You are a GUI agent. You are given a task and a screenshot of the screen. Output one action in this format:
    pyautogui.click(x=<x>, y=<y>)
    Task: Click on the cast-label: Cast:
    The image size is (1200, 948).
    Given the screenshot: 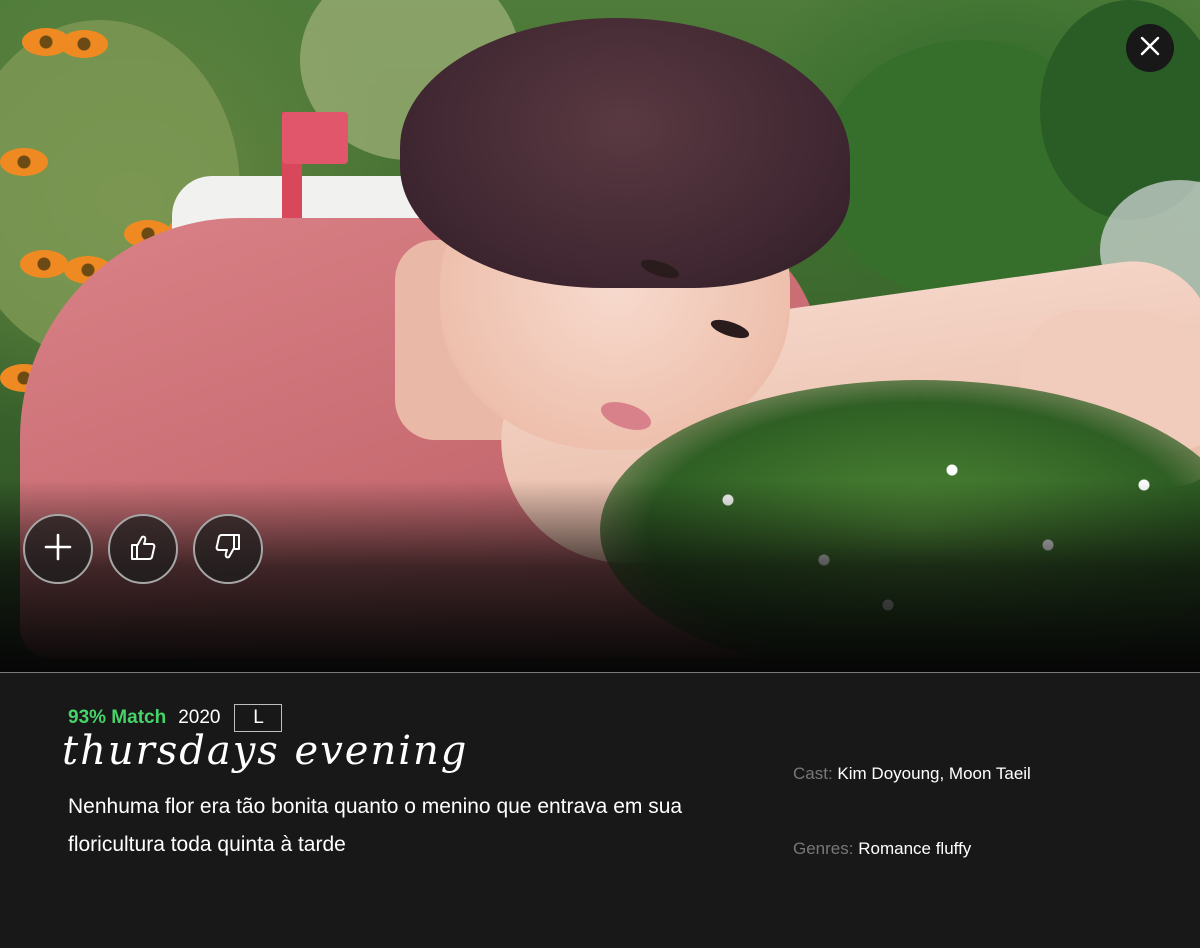 What is the action you would take?
    pyautogui.click(x=813, y=773)
    